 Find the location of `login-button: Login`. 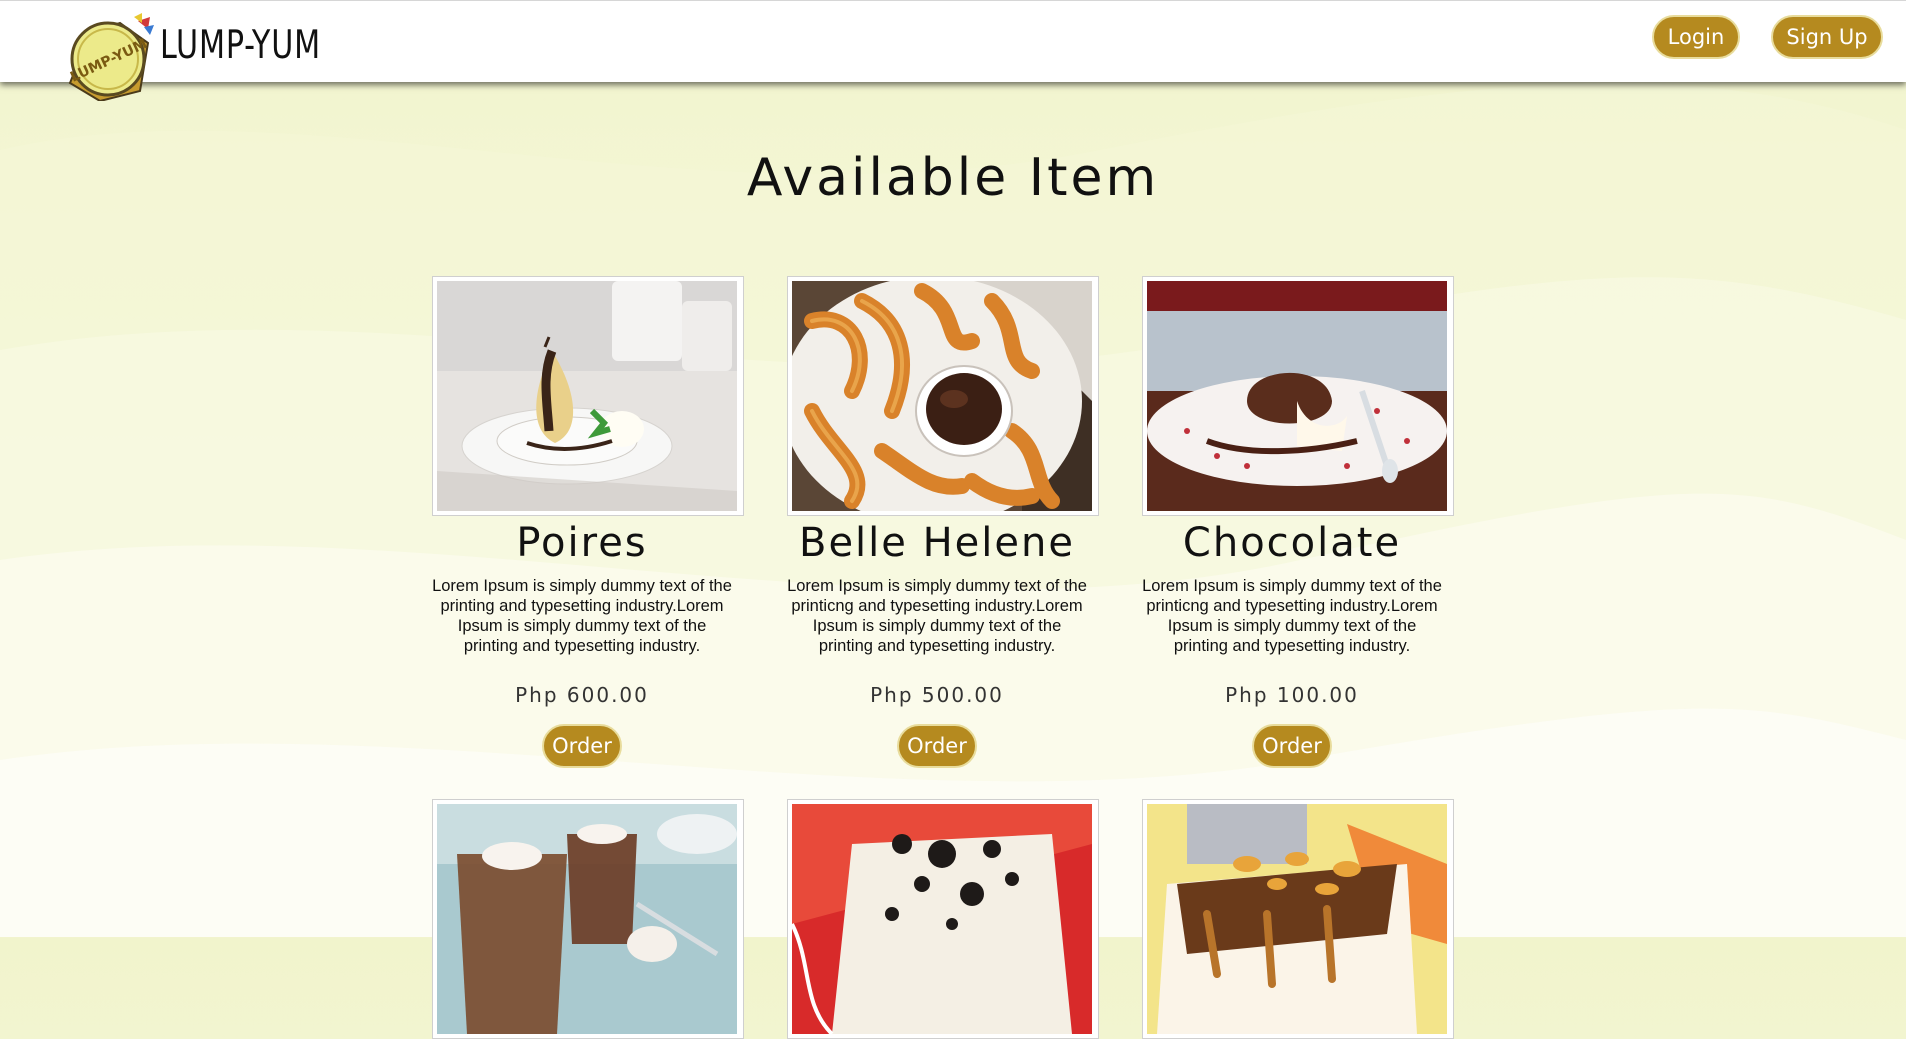

login-button: Login is located at coordinates (1696, 37).